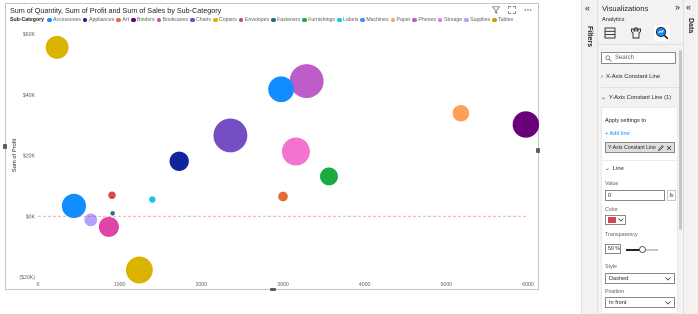 The image size is (698, 314). What do you see at coordinates (635, 195) in the screenshot?
I see `value-input: 0` at bounding box center [635, 195].